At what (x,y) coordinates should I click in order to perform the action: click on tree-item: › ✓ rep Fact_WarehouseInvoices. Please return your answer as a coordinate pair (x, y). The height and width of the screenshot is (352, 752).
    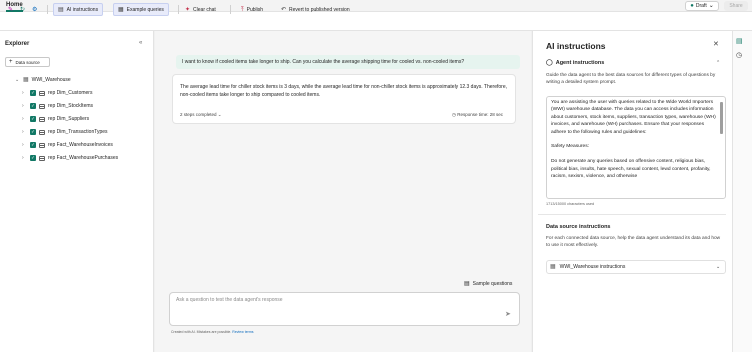
    Looking at the image, I should click on (67, 145).